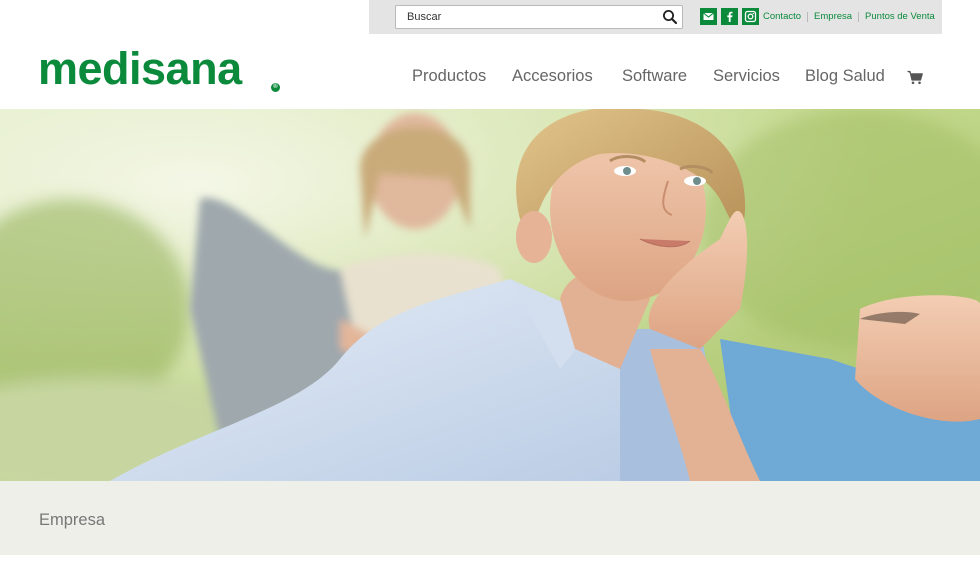 The height and width of the screenshot is (566, 980). Describe the element at coordinates (72, 520) in the screenshot. I see `section-title: Empresa` at that location.